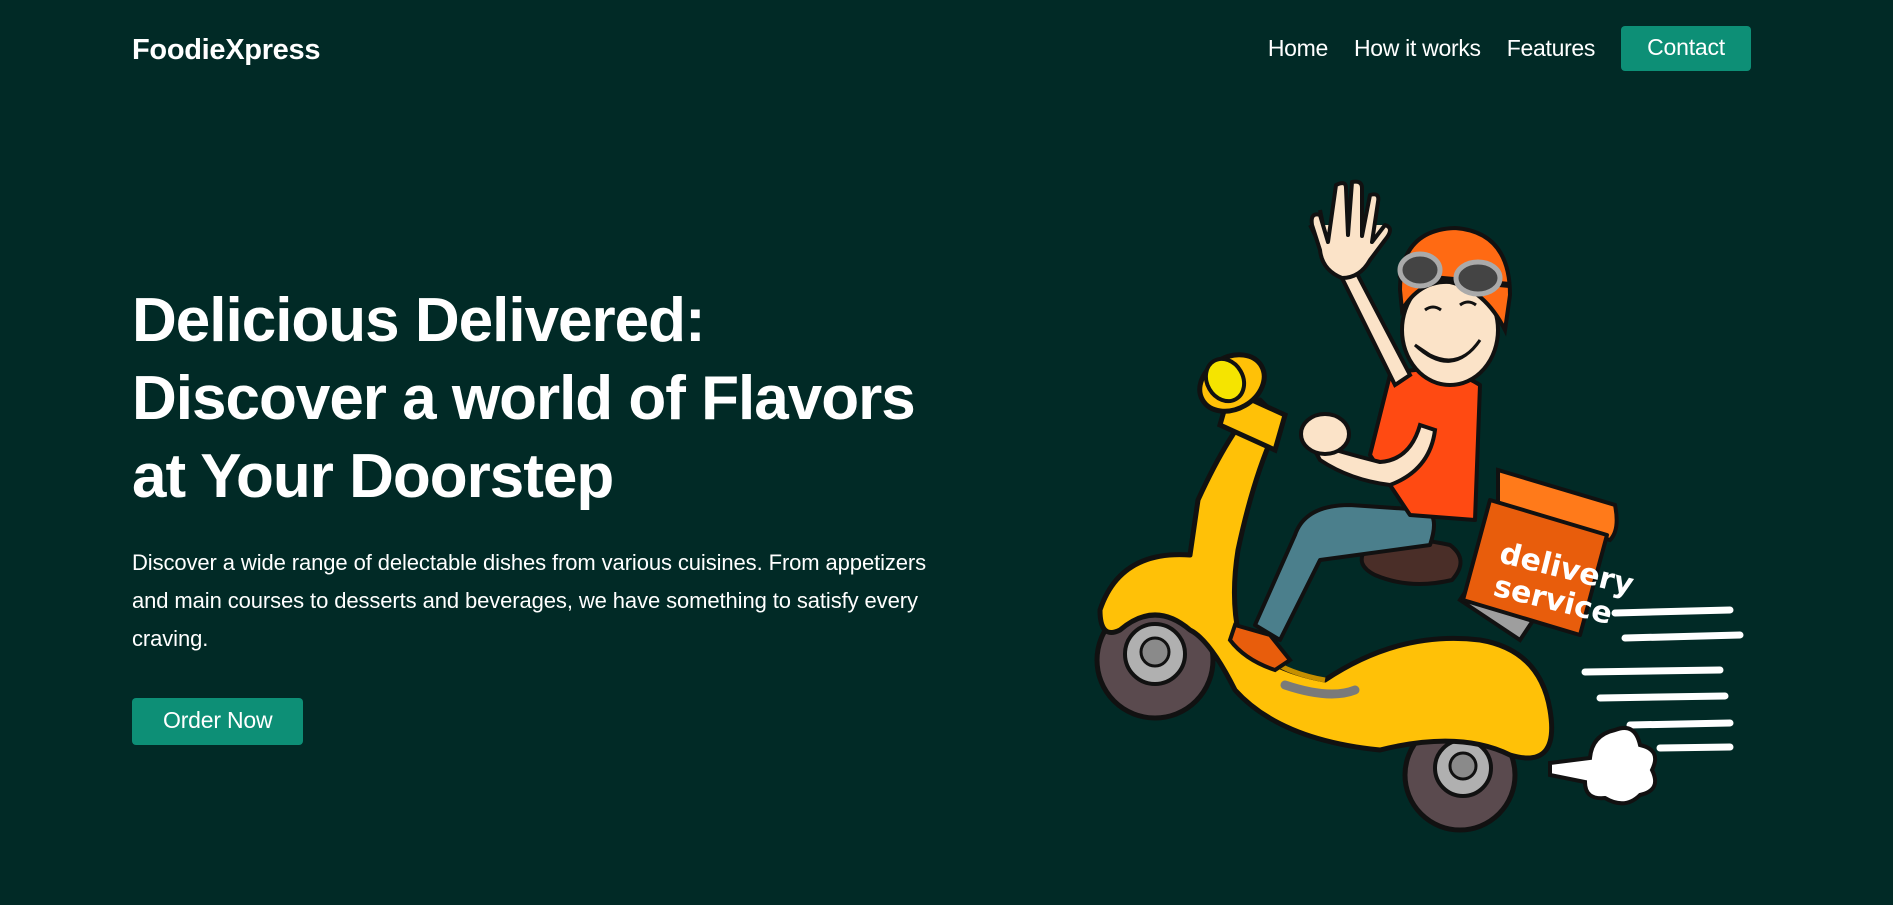 The width and height of the screenshot is (1893, 905). I want to click on speed-lines, so click(1662, 679).